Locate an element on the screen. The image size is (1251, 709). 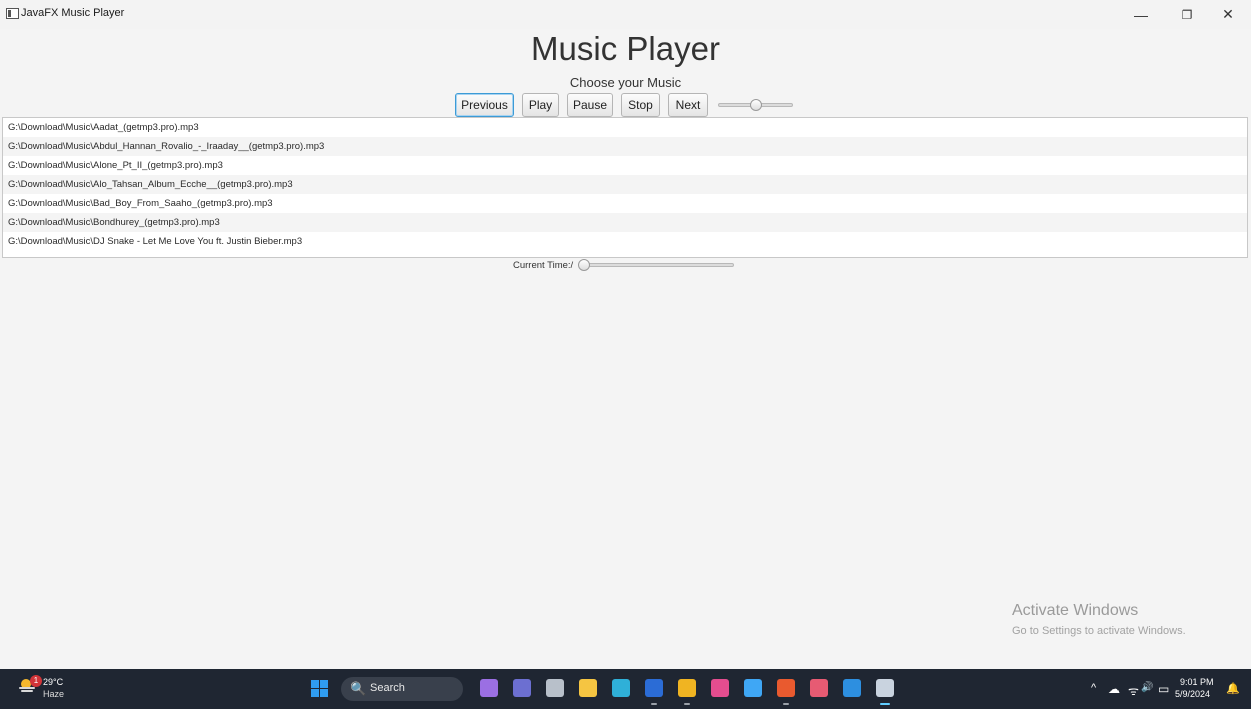
copilot-icon is located at coordinates (489, 688).